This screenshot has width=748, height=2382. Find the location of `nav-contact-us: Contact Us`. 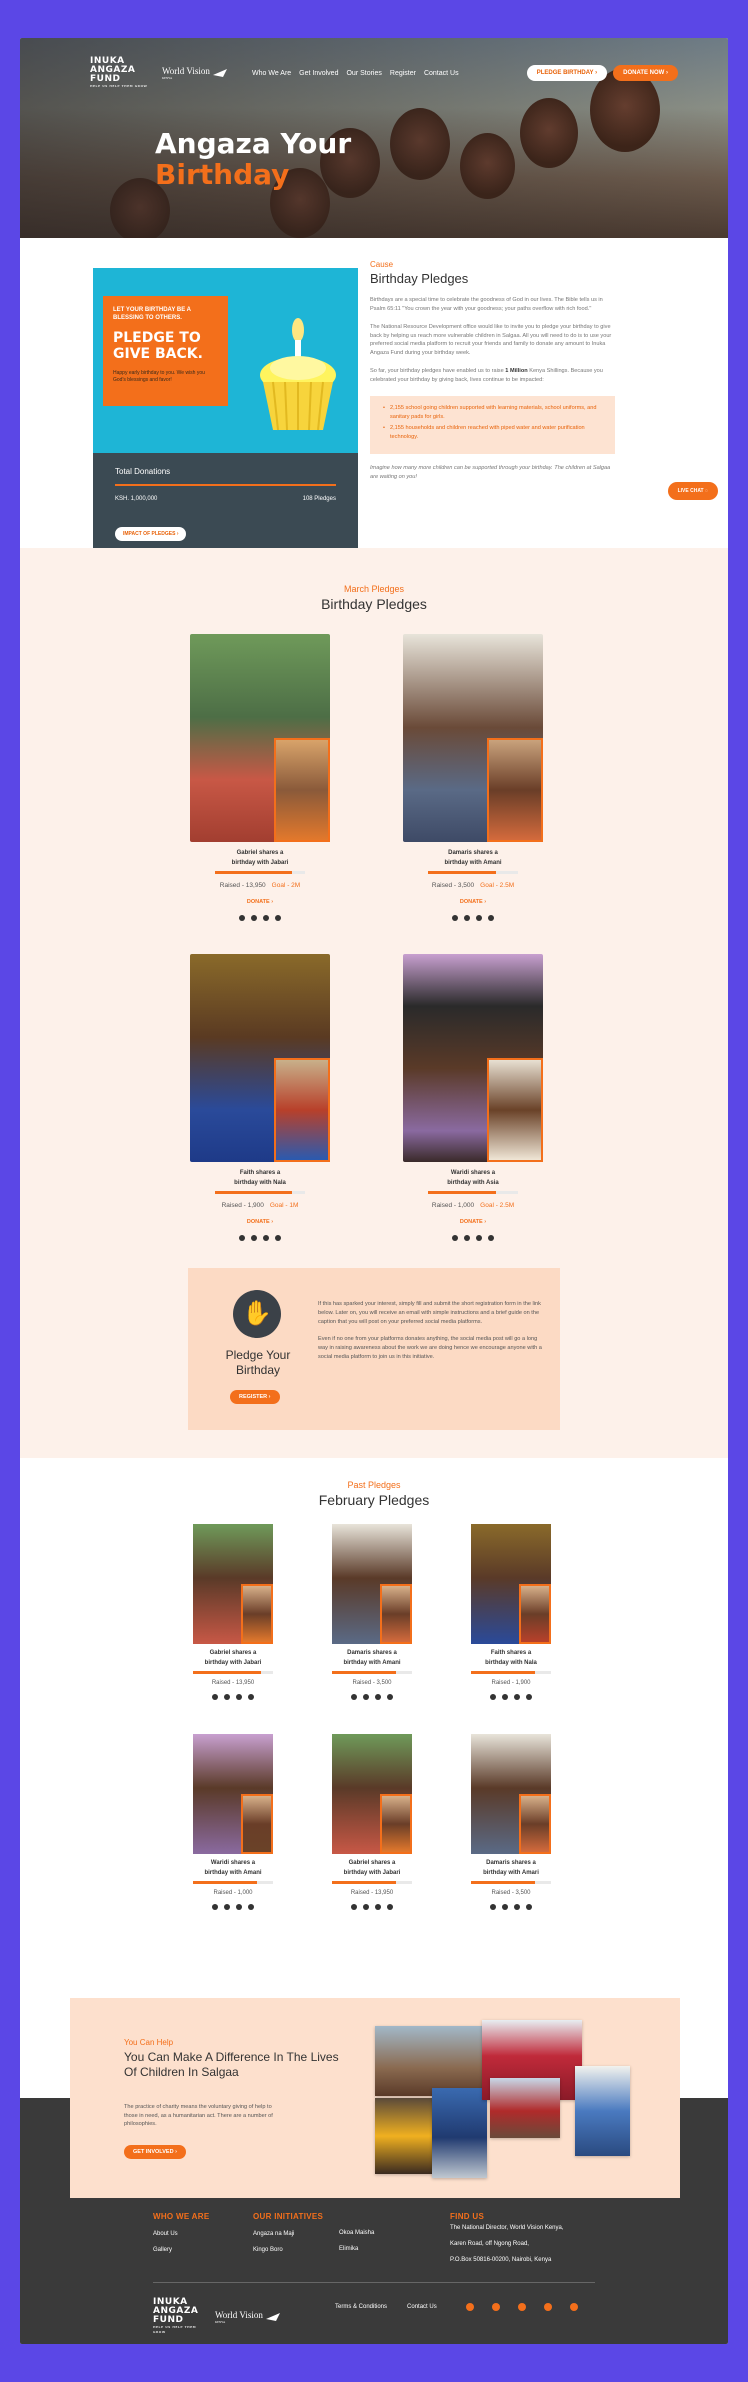

nav-contact-us: Contact Us is located at coordinates (441, 73).